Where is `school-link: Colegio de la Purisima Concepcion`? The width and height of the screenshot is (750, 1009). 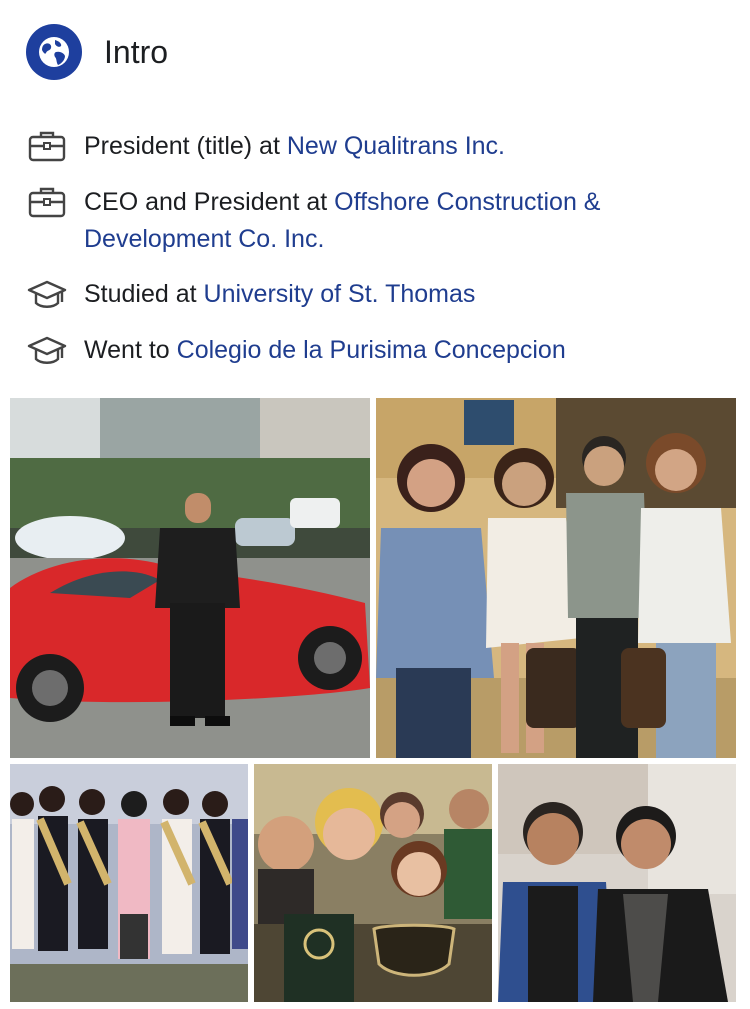
school-link: Colegio de la Purisima Concepcion is located at coordinates (371, 350).